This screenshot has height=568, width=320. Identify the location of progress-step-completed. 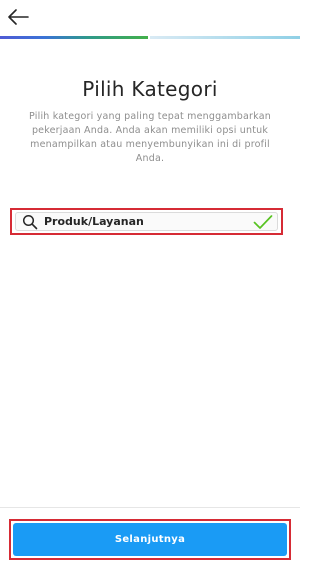
(74, 37).